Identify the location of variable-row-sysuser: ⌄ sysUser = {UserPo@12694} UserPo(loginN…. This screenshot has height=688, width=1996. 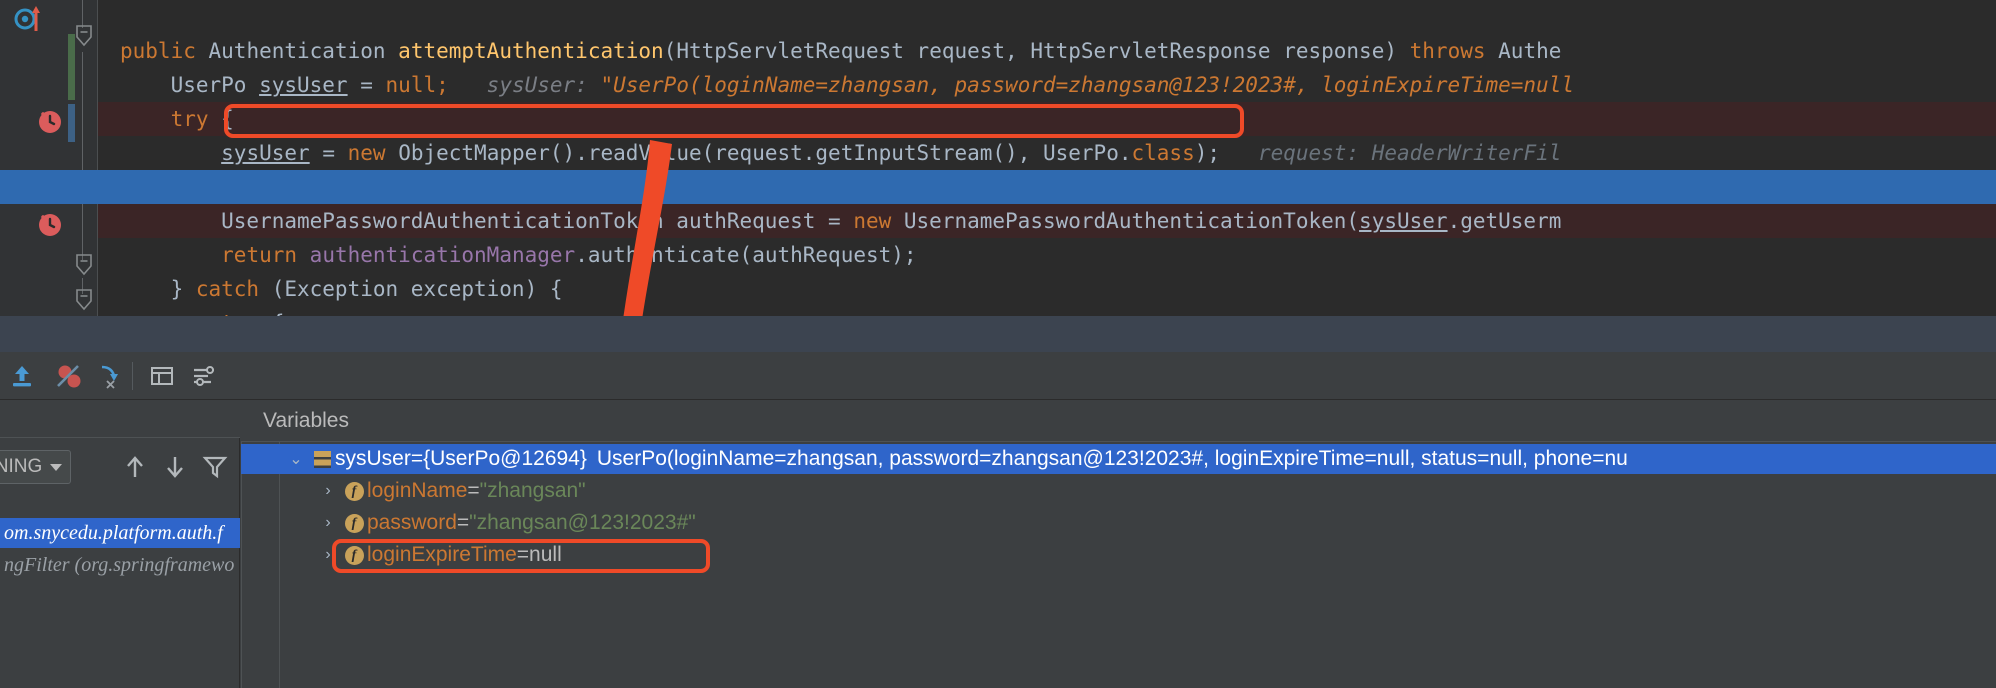
(1118, 459).